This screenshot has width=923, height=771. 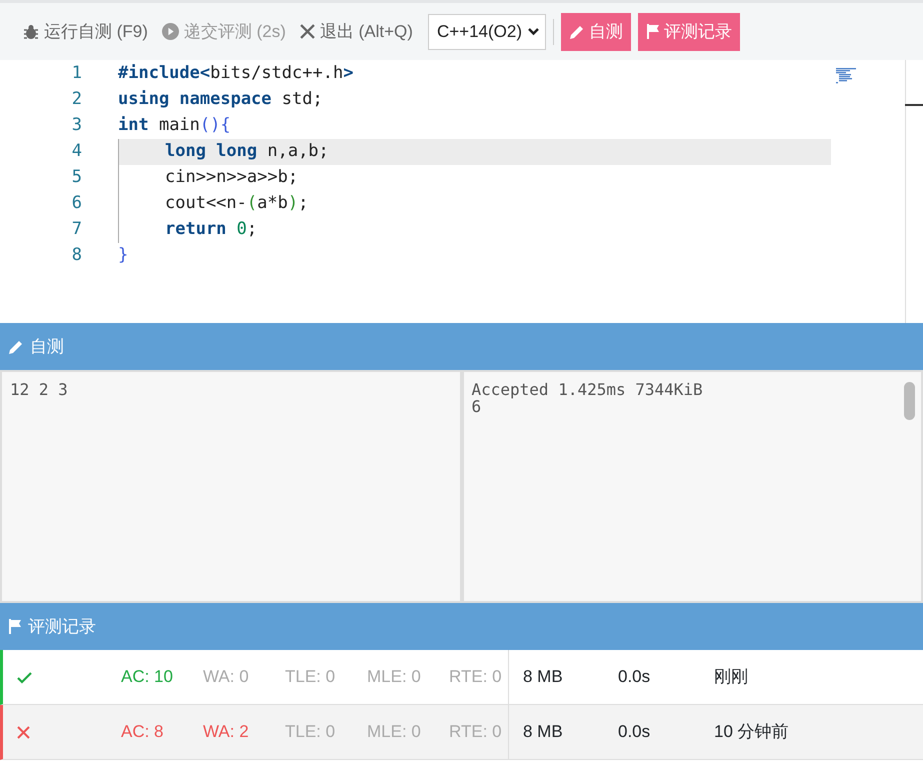 I want to click on check-icon, so click(x=24, y=678).